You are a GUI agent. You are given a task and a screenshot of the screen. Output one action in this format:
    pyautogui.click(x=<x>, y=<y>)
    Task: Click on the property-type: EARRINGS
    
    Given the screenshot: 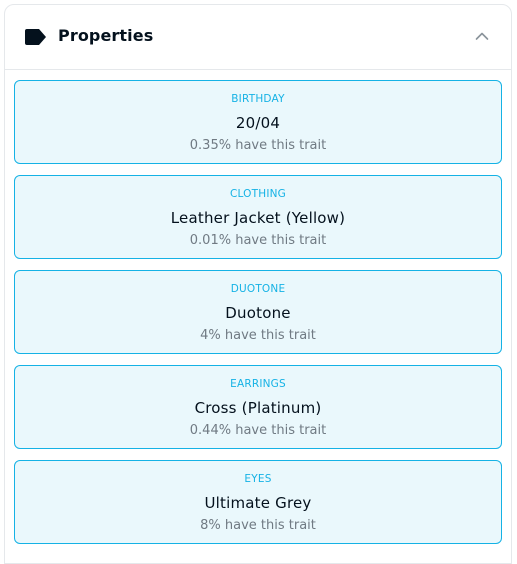 What is the action you would take?
    pyautogui.click(x=258, y=384)
    